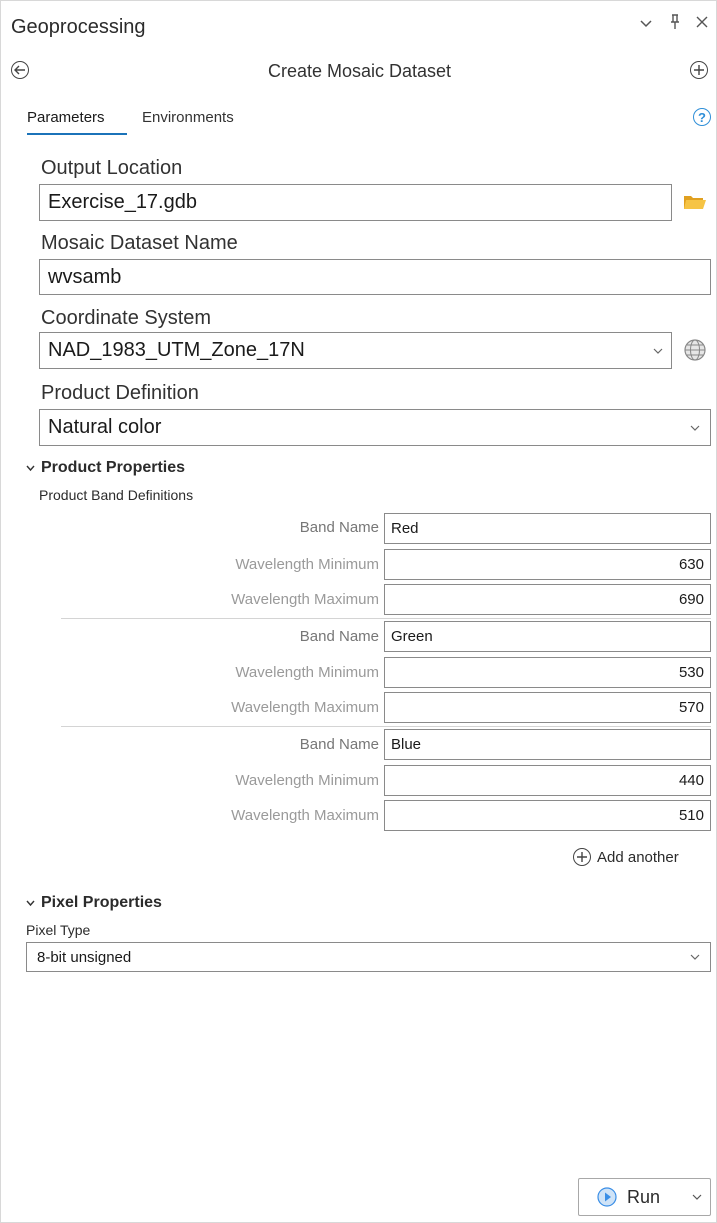 This screenshot has height=1223, width=717. Describe the element at coordinates (77, 134) in the screenshot. I see `active-tab-indicator` at that location.